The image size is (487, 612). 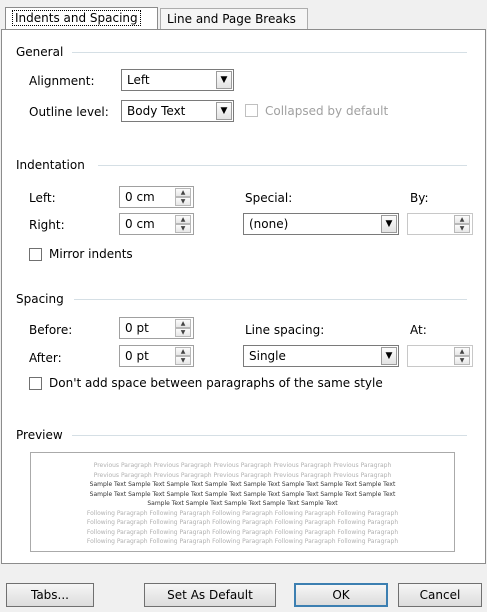 What do you see at coordinates (156, 328) in the screenshot?
I see `spacing-before-spinner: 0 pt ▲ ▼` at bounding box center [156, 328].